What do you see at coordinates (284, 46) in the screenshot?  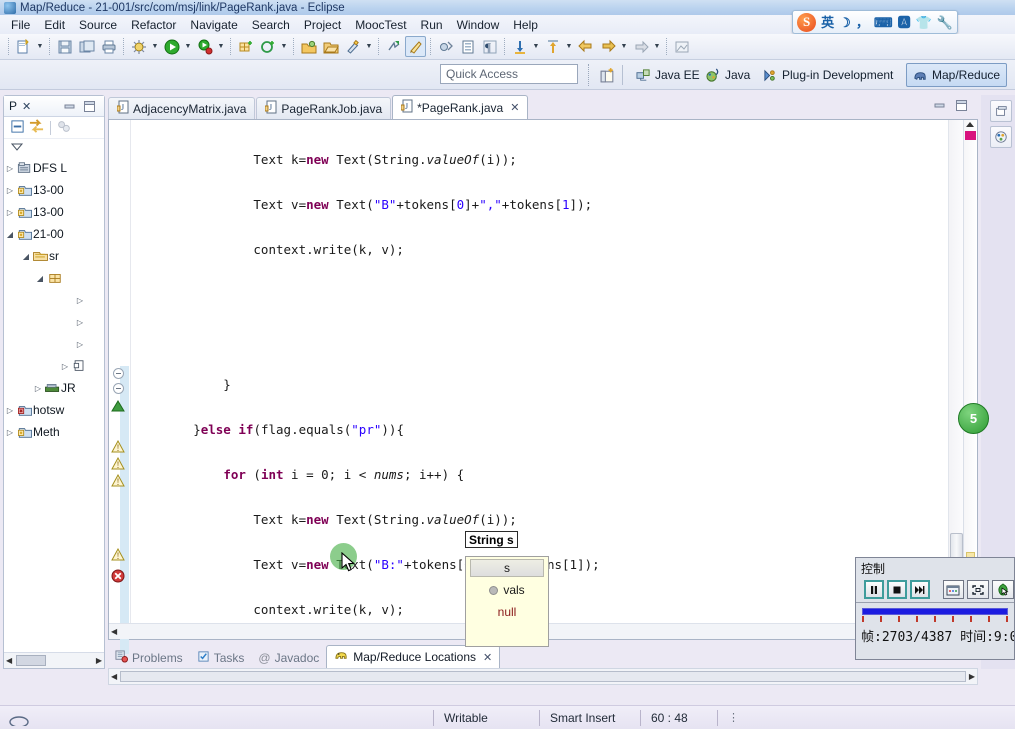 I see `new-class-dropdown-icon: ▼` at bounding box center [284, 46].